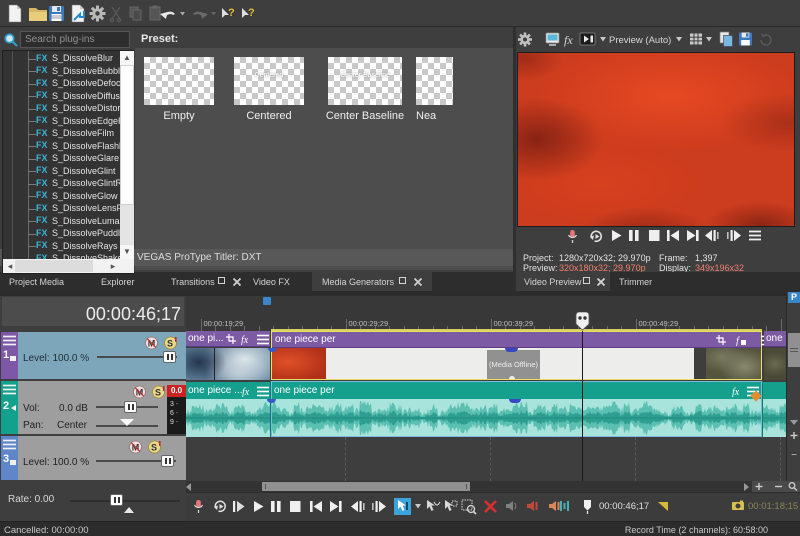 This screenshot has width=800, height=536. What do you see at coordinates (640, 40) in the screenshot?
I see `svg-text: Preview (Auto)` at bounding box center [640, 40].